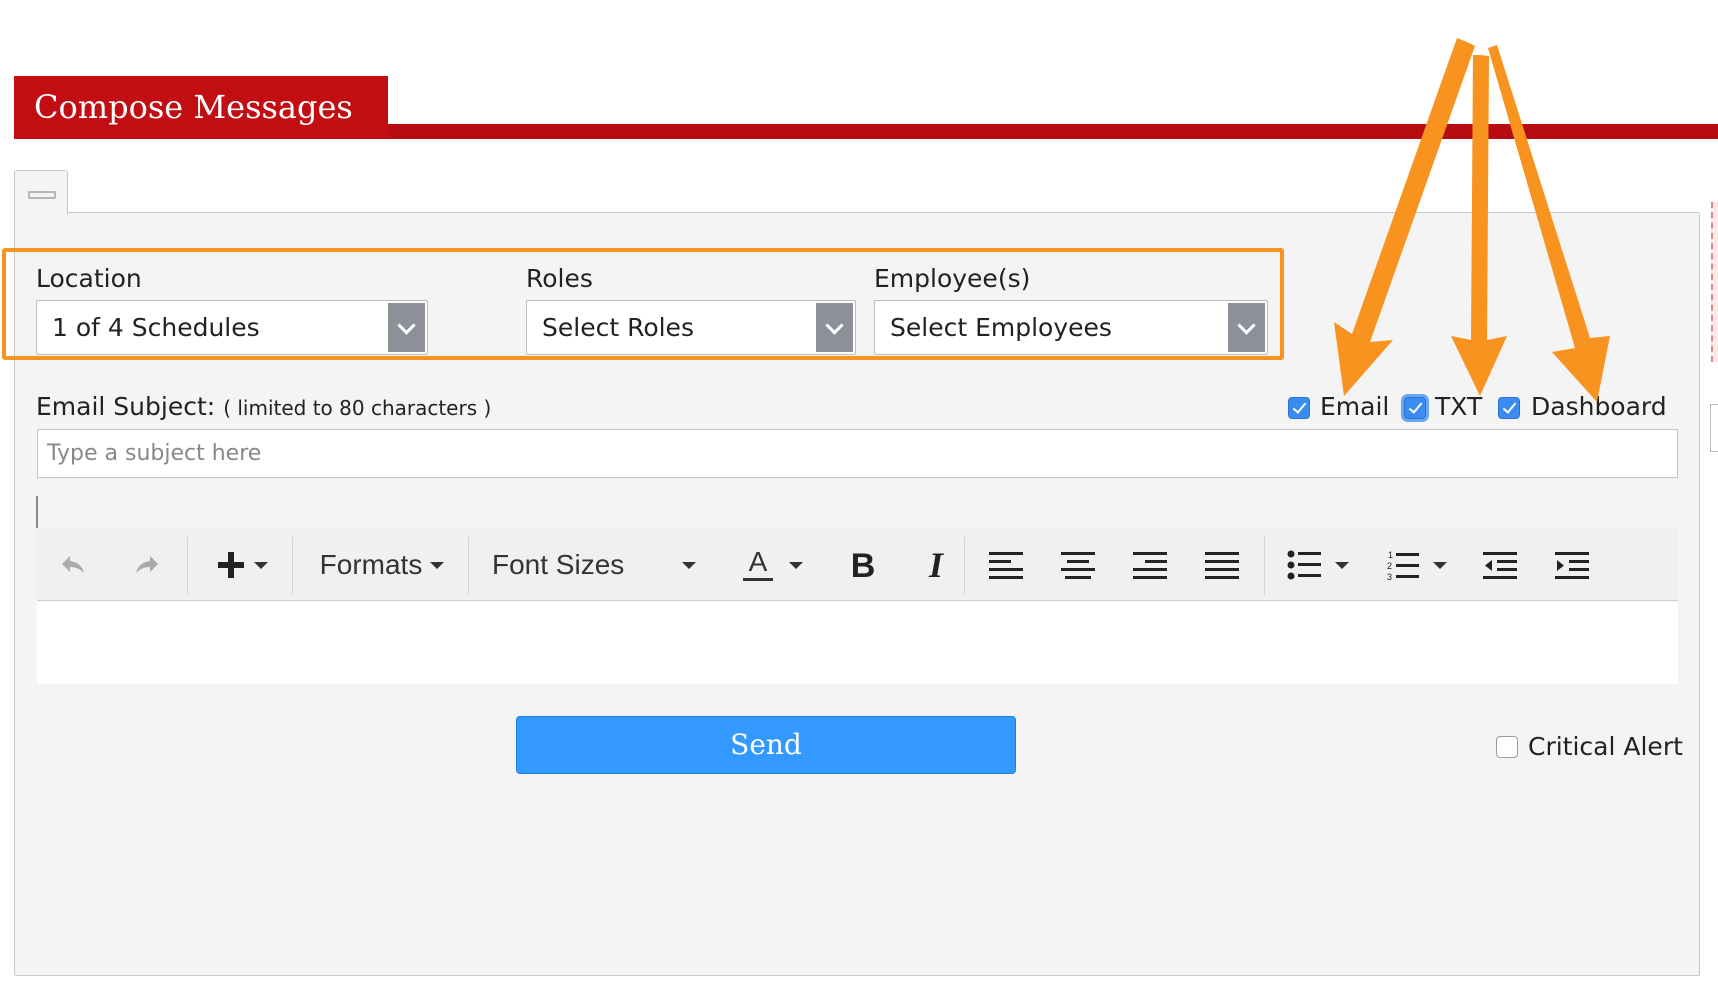  What do you see at coordinates (1404, 217) in the screenshot?
I see `annotation-arrow-email` at bounding box center [1404, 217].